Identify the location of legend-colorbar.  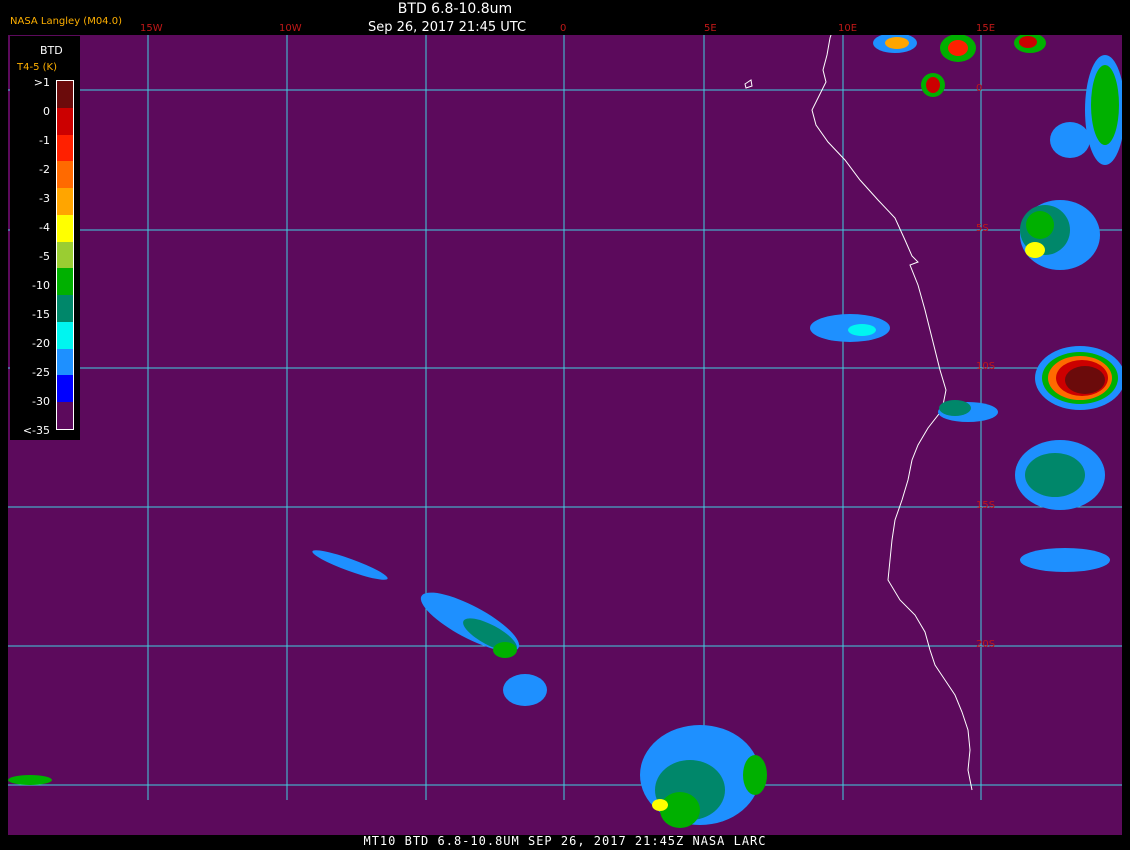
(65, 255).